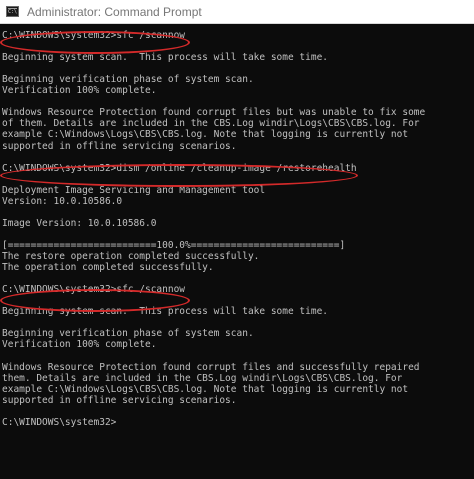 This screenshot has width=474, height=479. I want to click on console-line: The operation completed successfully., so click(108, 268).